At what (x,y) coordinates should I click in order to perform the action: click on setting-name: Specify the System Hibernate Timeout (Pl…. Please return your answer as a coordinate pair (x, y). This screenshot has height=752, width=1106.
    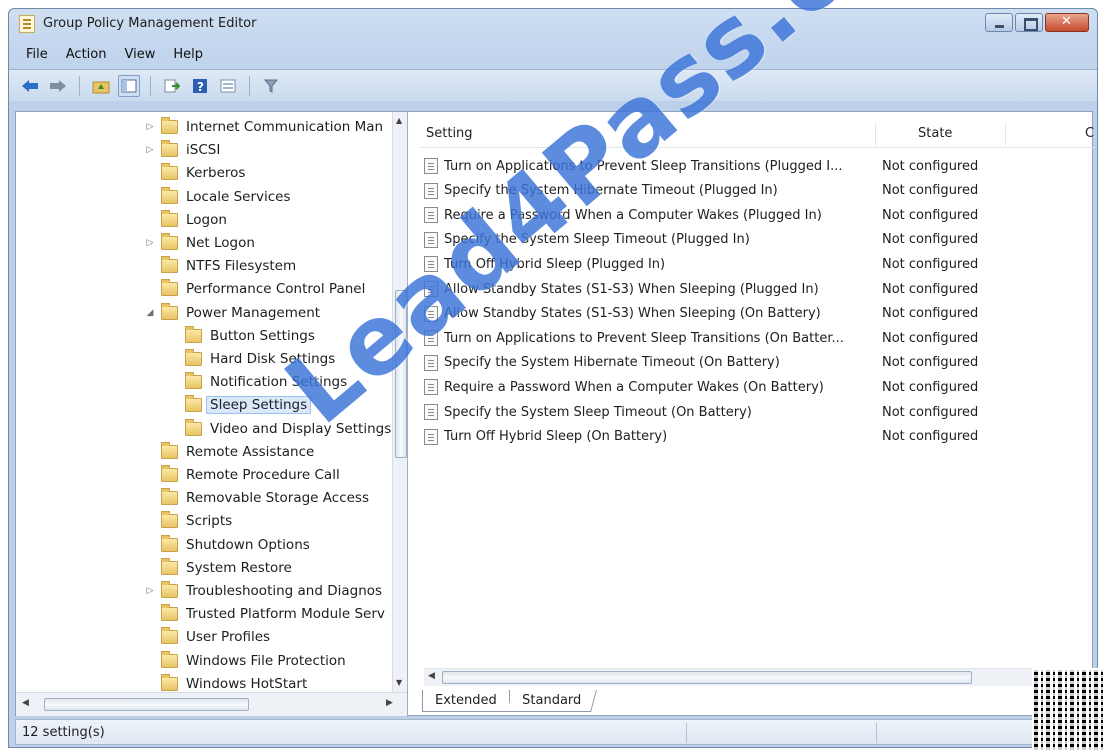
    Looking at the image, I should click on (611, 191).